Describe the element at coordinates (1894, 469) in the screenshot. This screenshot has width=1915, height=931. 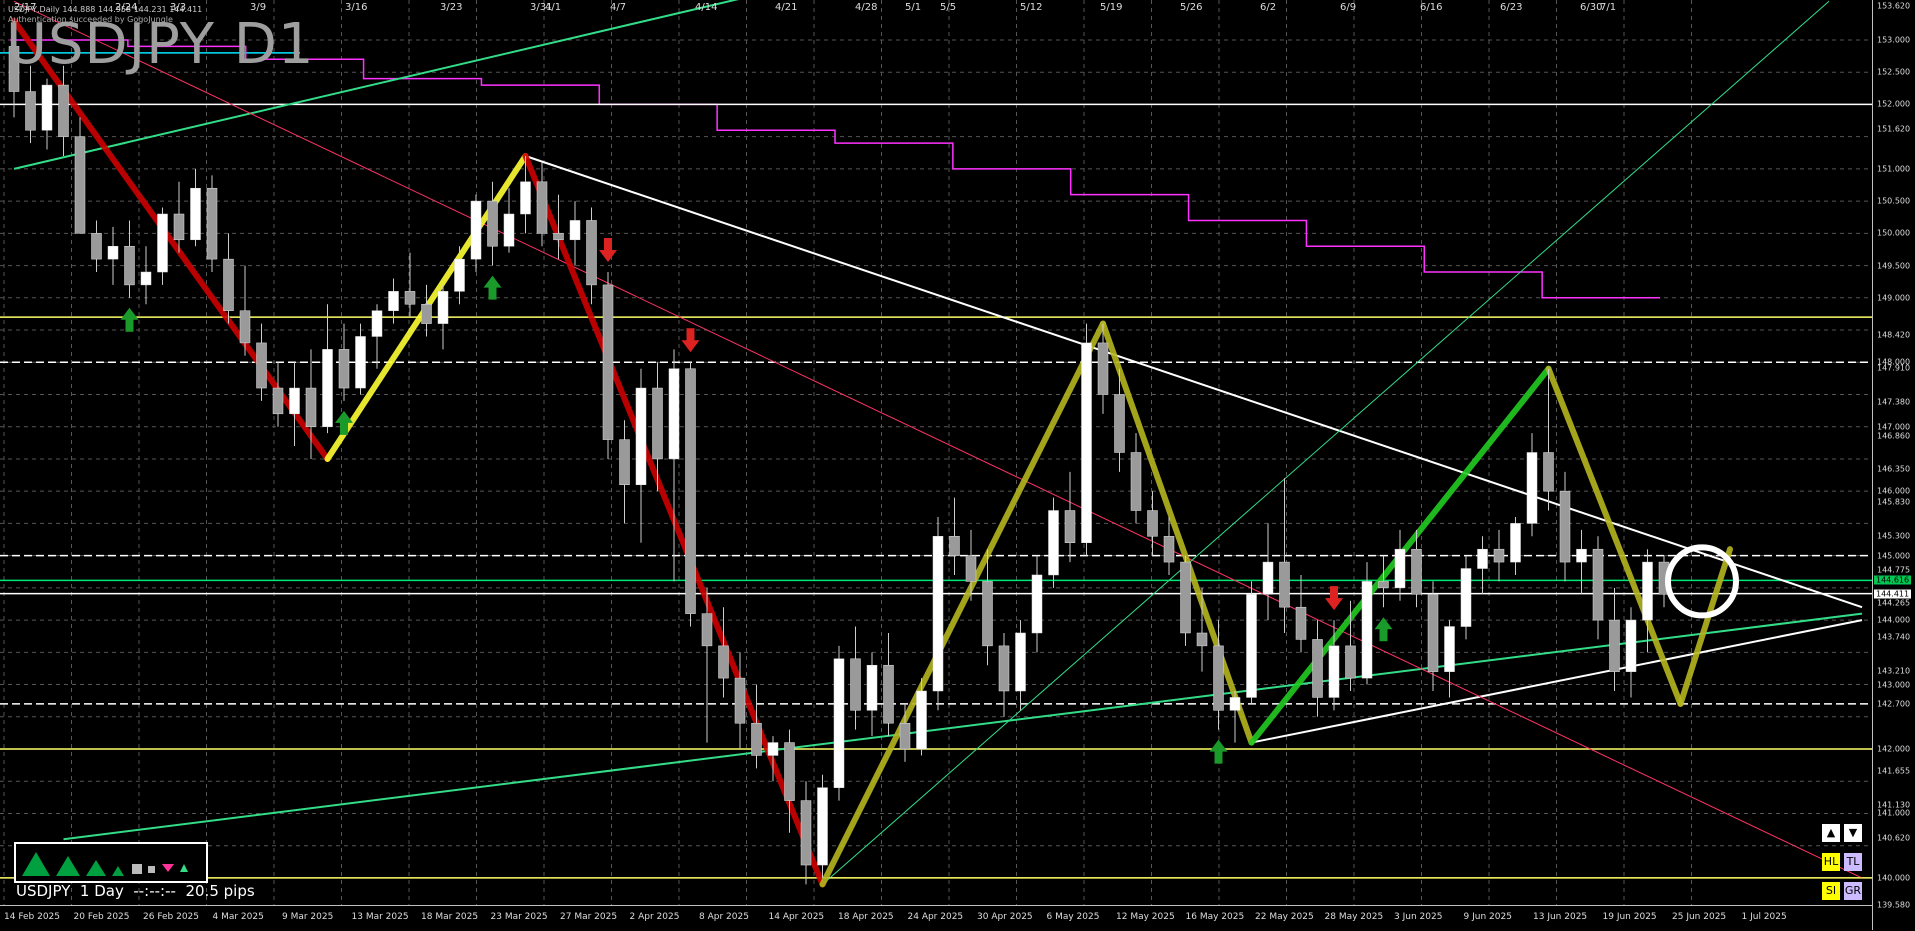
I see `price-tick-label: 146.350` at that location.